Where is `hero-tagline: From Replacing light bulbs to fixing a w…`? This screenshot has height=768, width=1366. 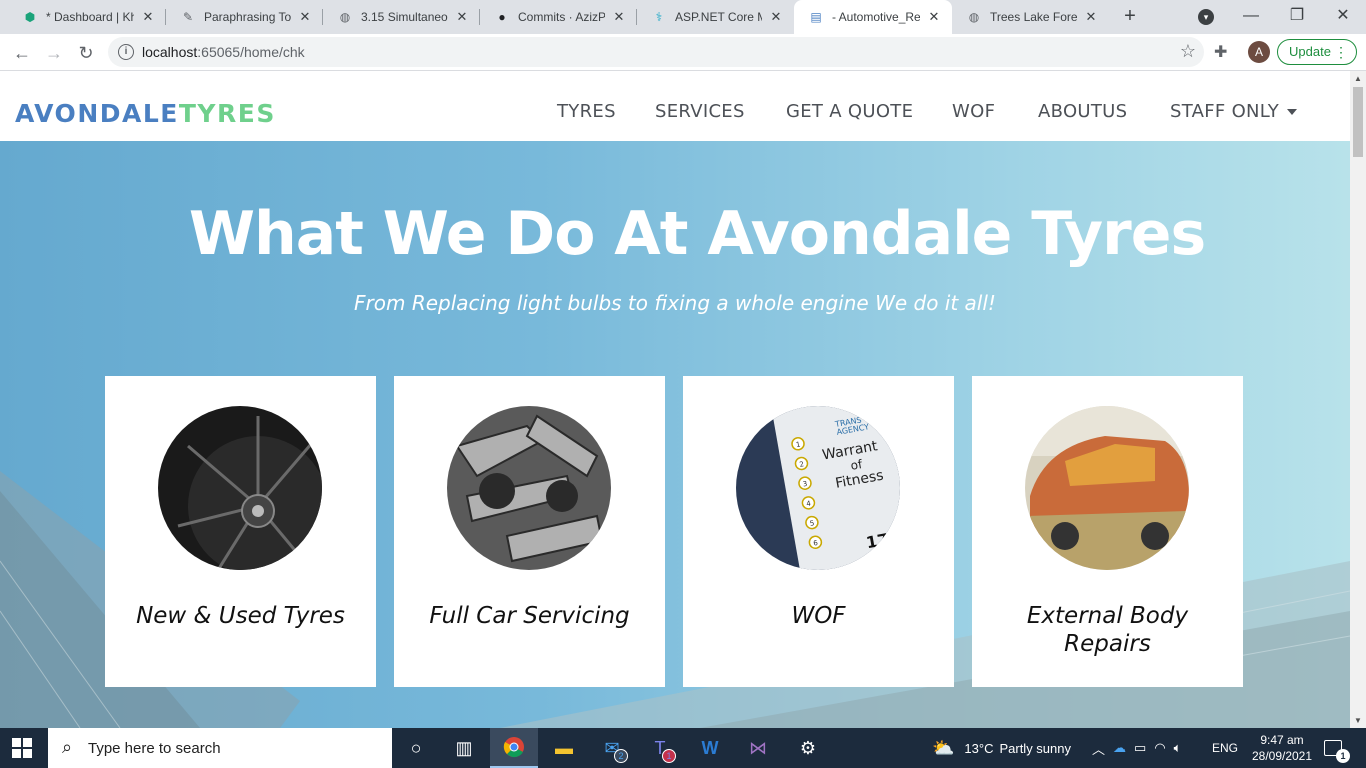
hero-tagline: From Replacing light bulbs to fixing a w… is located at coordinates (675, 303).